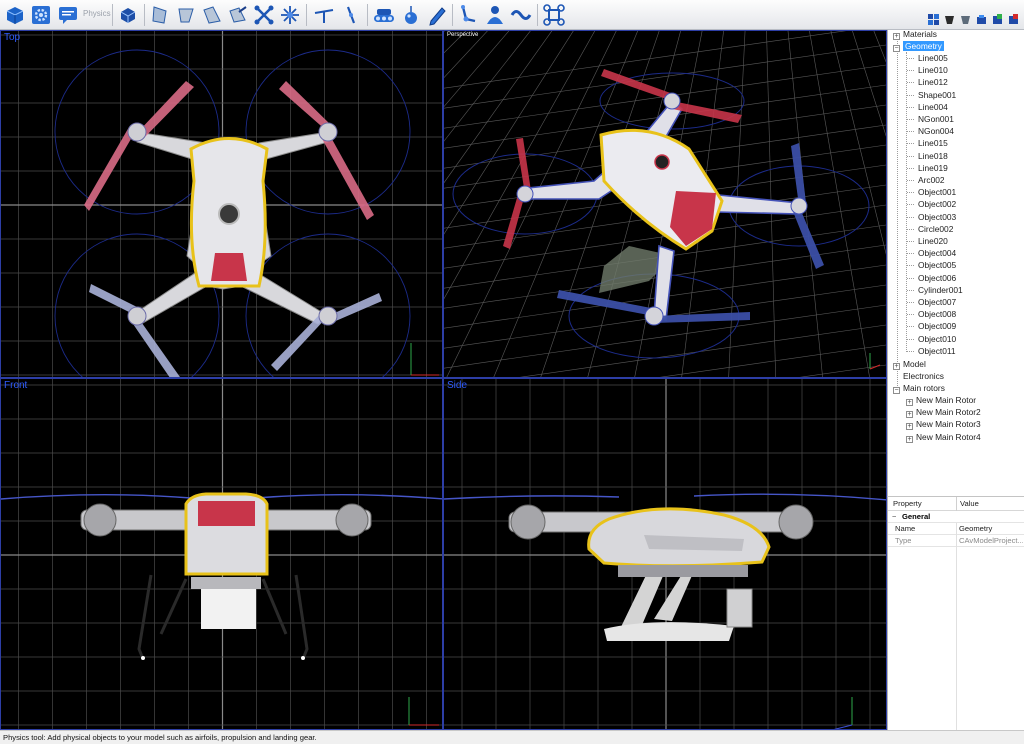 This screenshot has width=1024, height=744. What do you see at coordinates (927, 58) in the screenshot?
I see `tree-item-geometry: Line005` at bounding box center [927, 58].